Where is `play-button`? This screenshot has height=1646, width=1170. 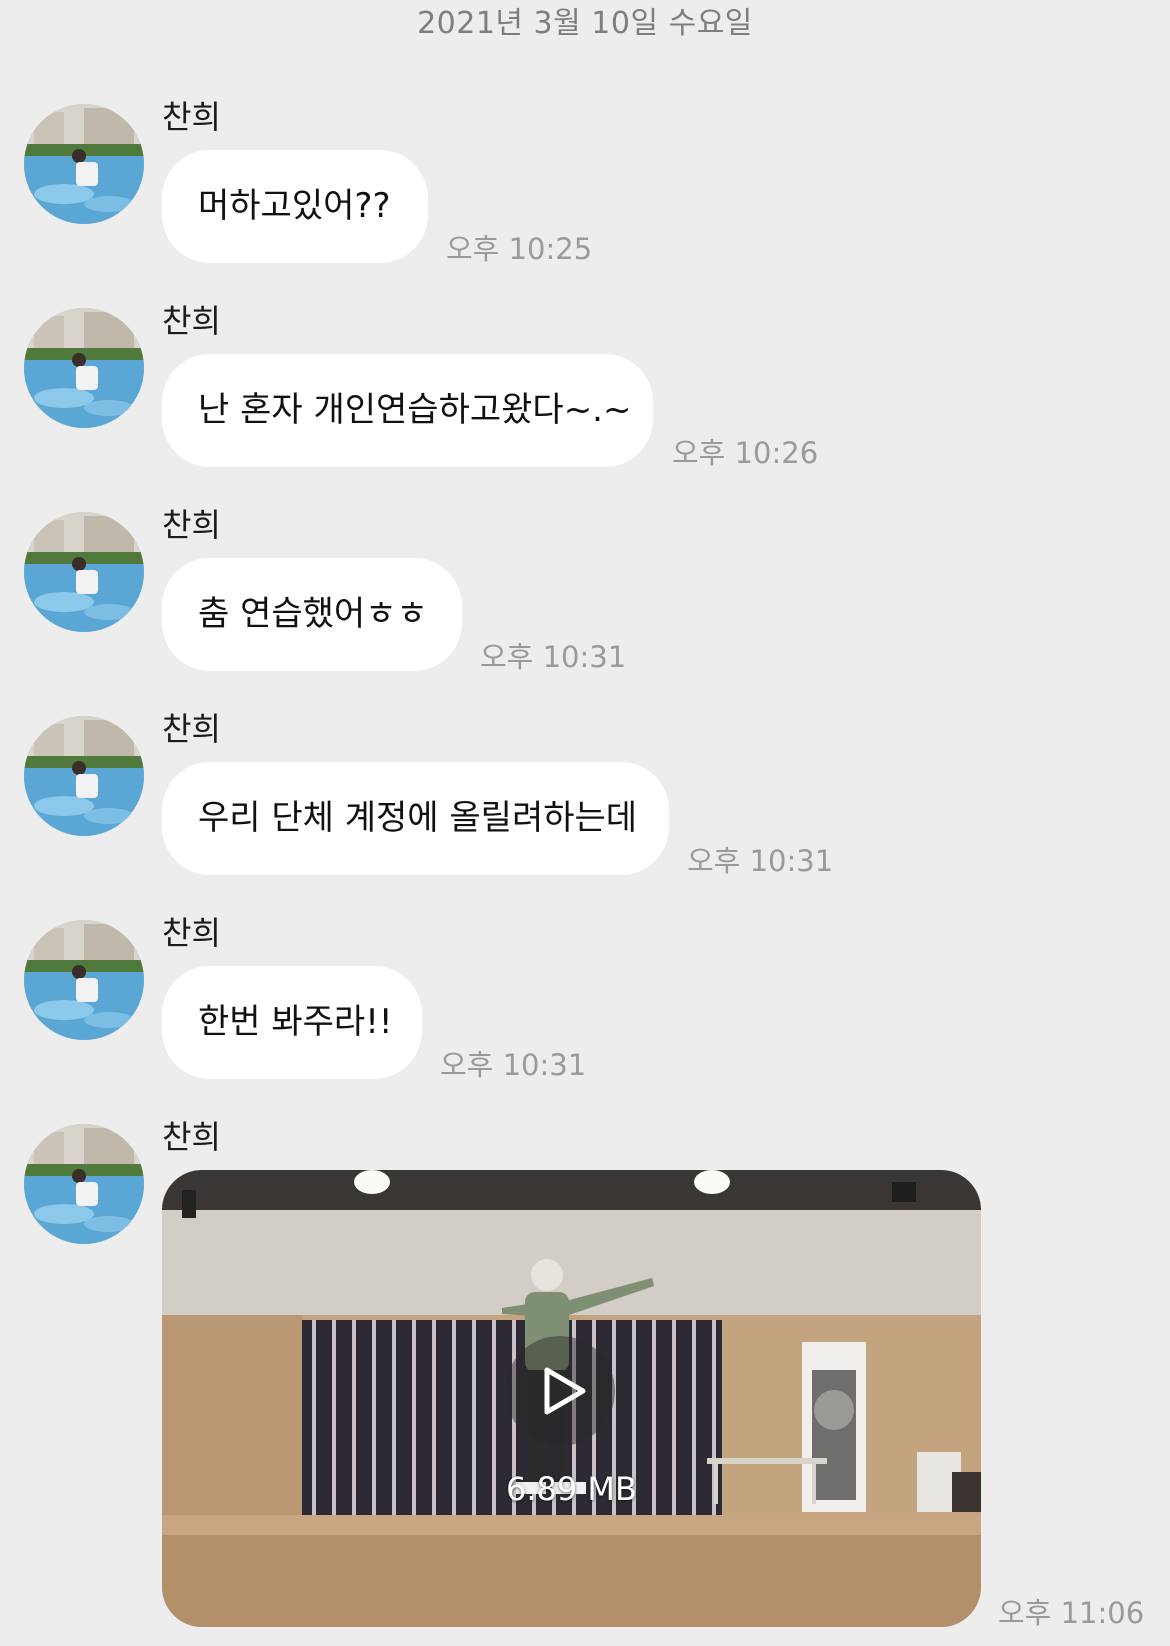
play-button is located at coordinates (560, 1391).